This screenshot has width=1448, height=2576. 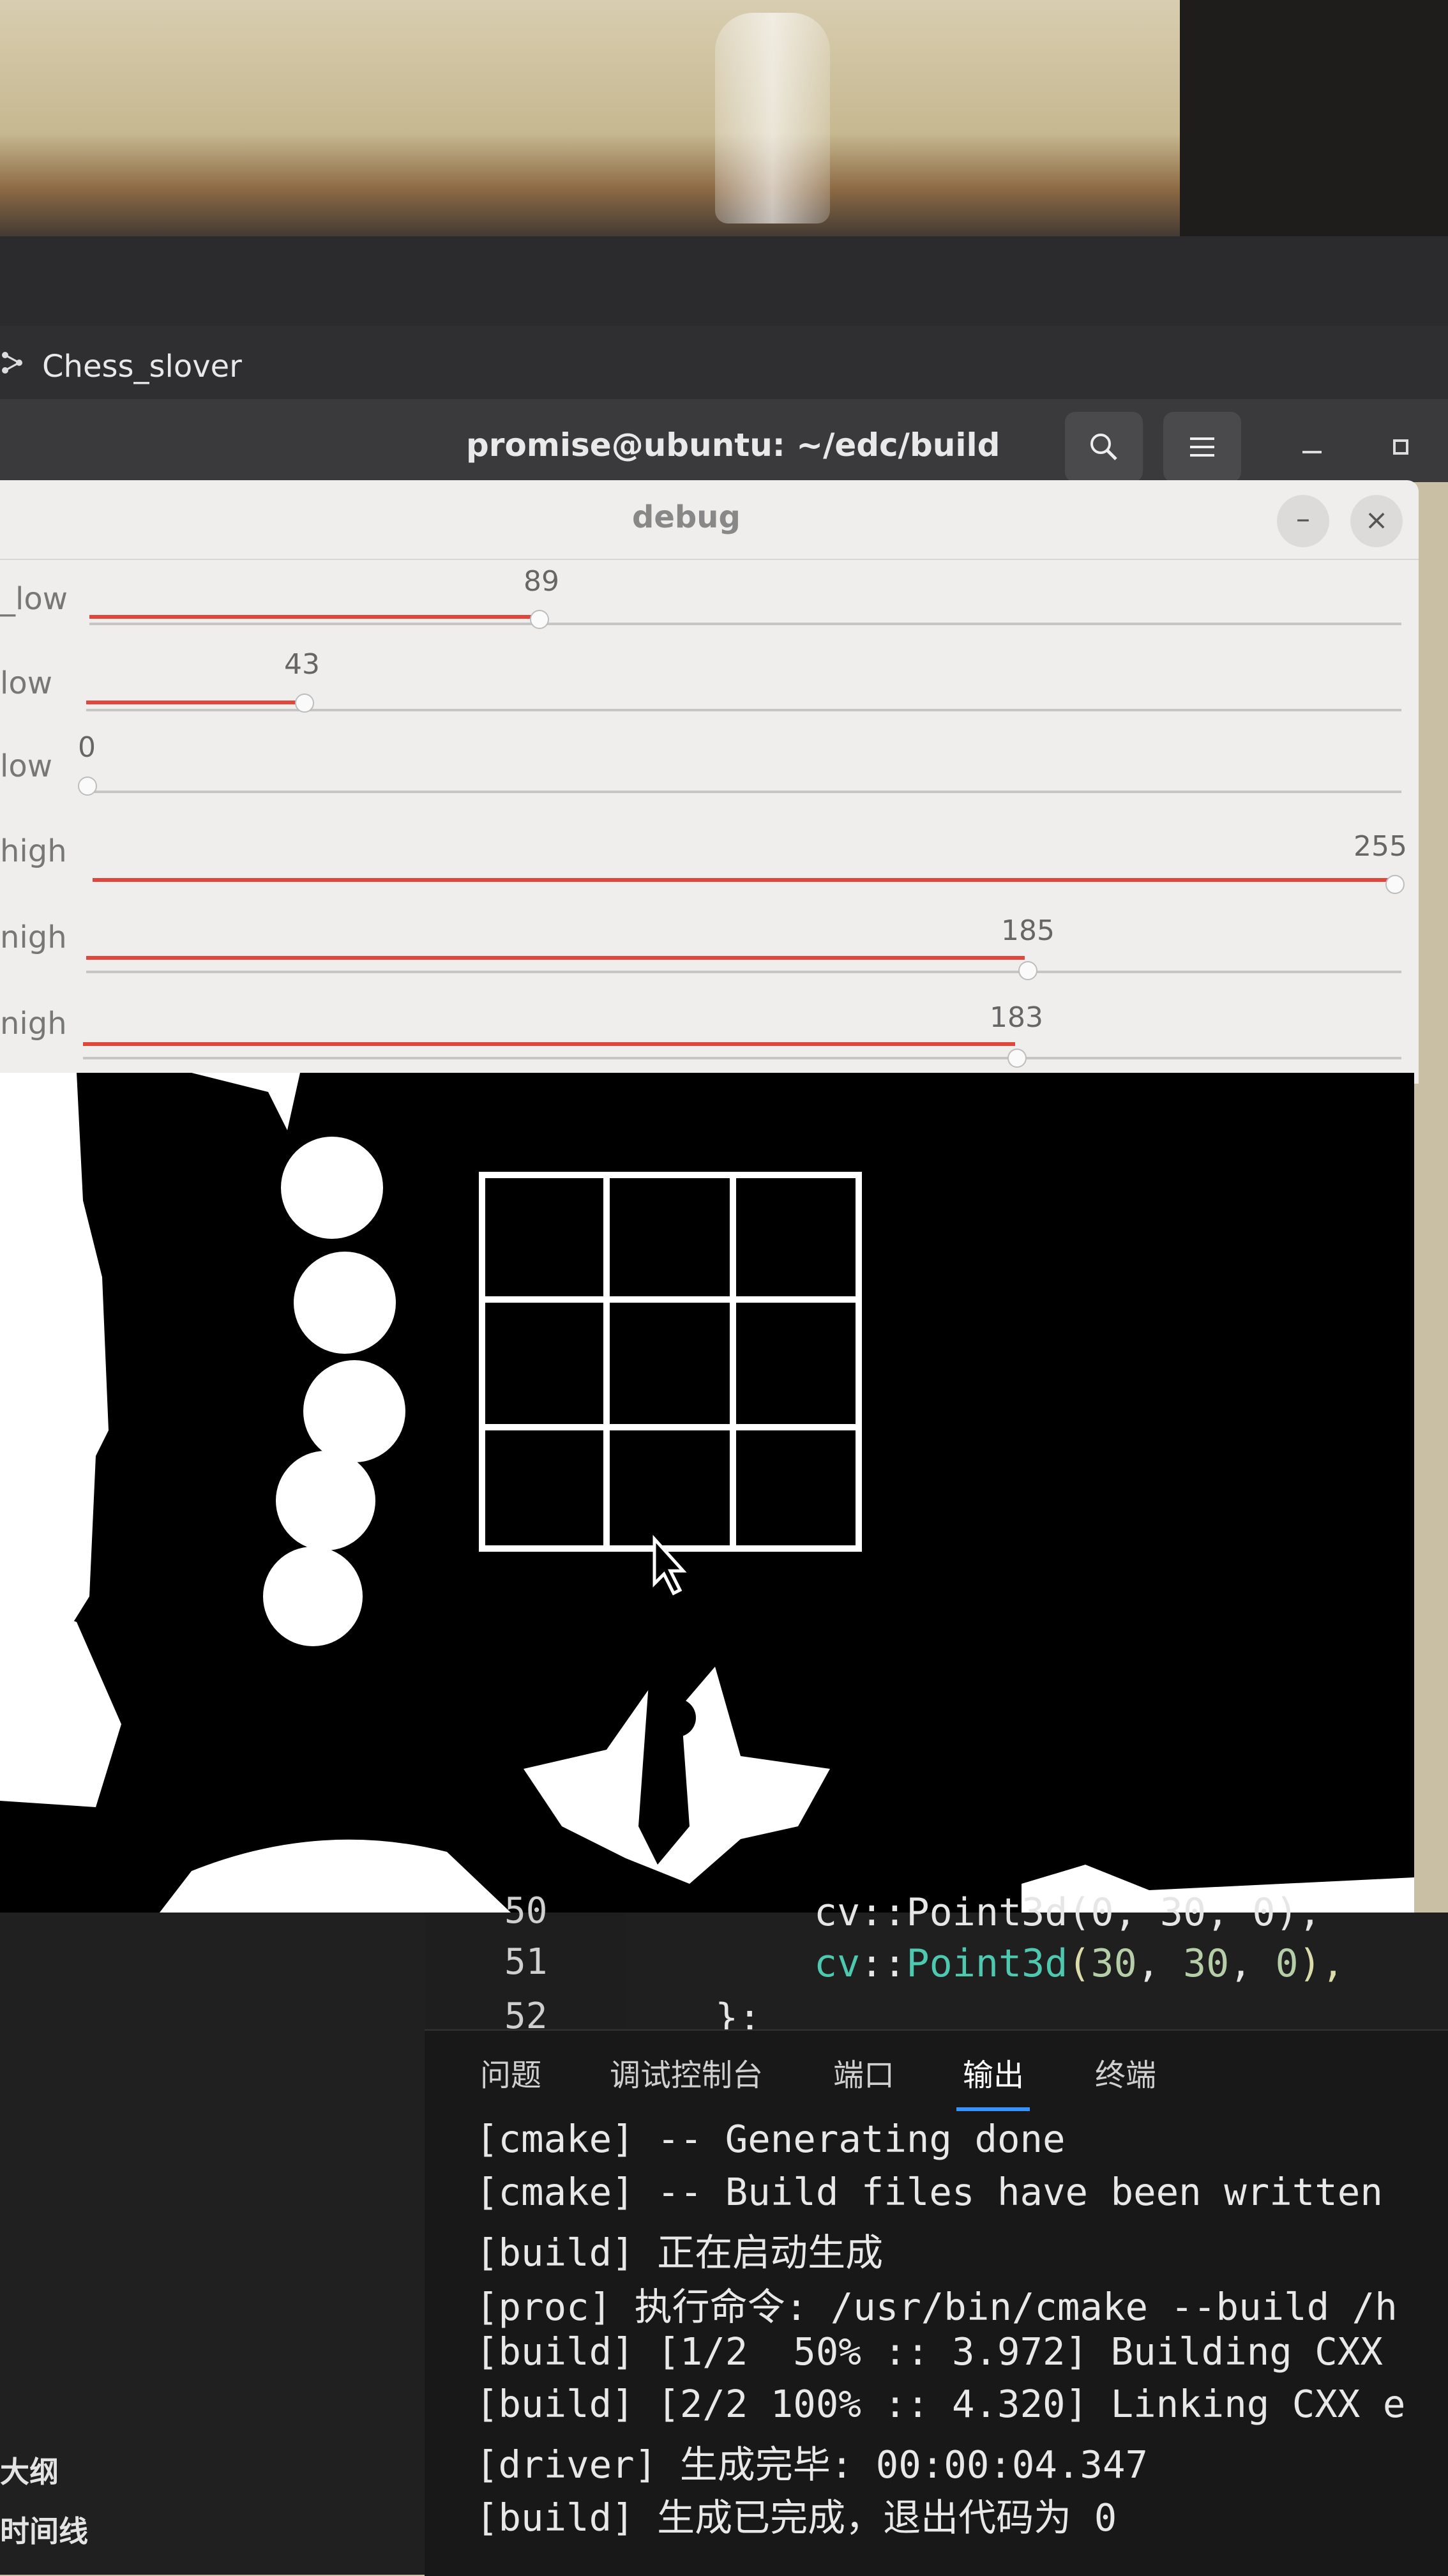 What do you see at coordinates (510, 2073) in the screenshot?
I see `tab-problems: 问题` at bounding box center [510, 2073].